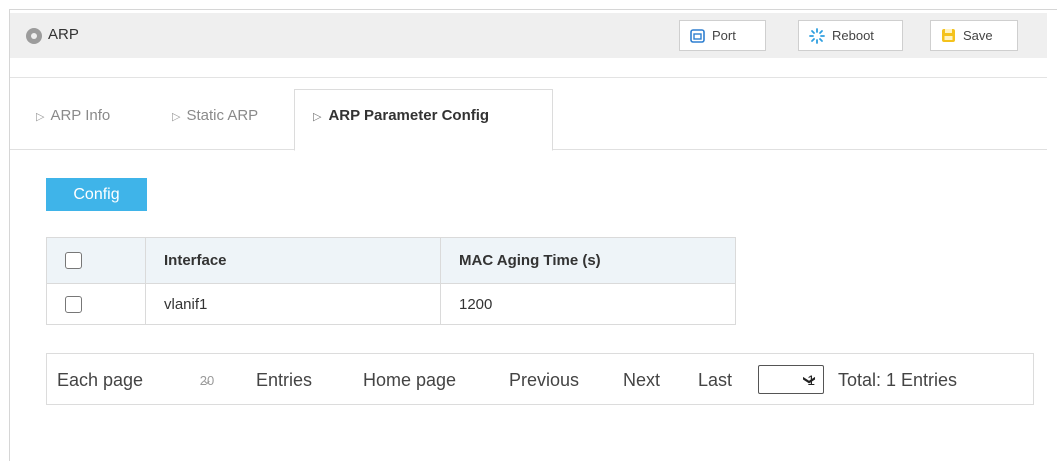 This screenshot has height=461, width=1057. What do you see at coordinates (80, 115) in the screenshot?
I see `tab-label: ARP Info` at bounding box center [80, 115].